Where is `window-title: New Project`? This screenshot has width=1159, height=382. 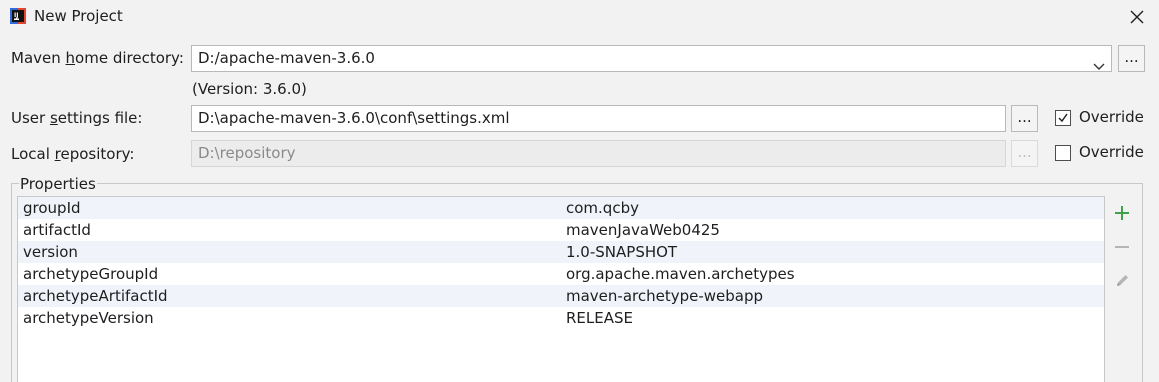
window-title: New Project is located at coordinates (78, 16).